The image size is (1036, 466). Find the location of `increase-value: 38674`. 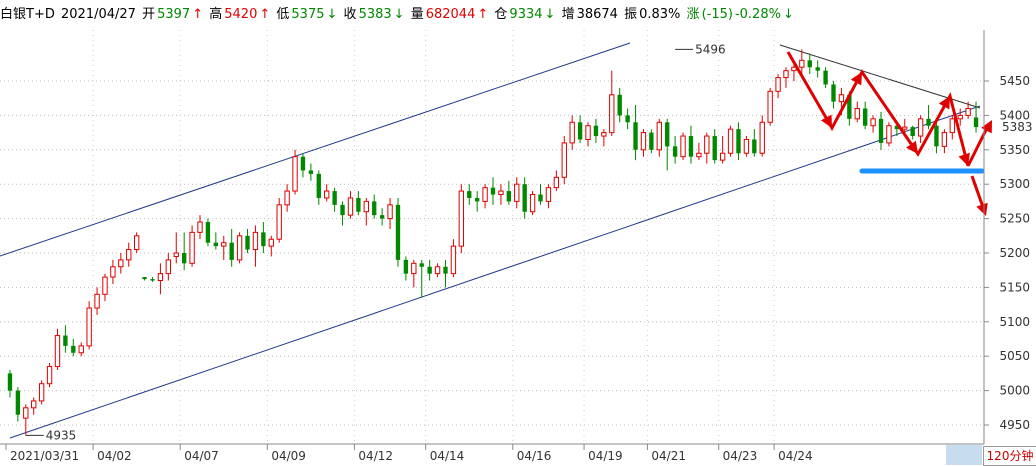

increase-value: 38674 is located at coordinates (597, 14).